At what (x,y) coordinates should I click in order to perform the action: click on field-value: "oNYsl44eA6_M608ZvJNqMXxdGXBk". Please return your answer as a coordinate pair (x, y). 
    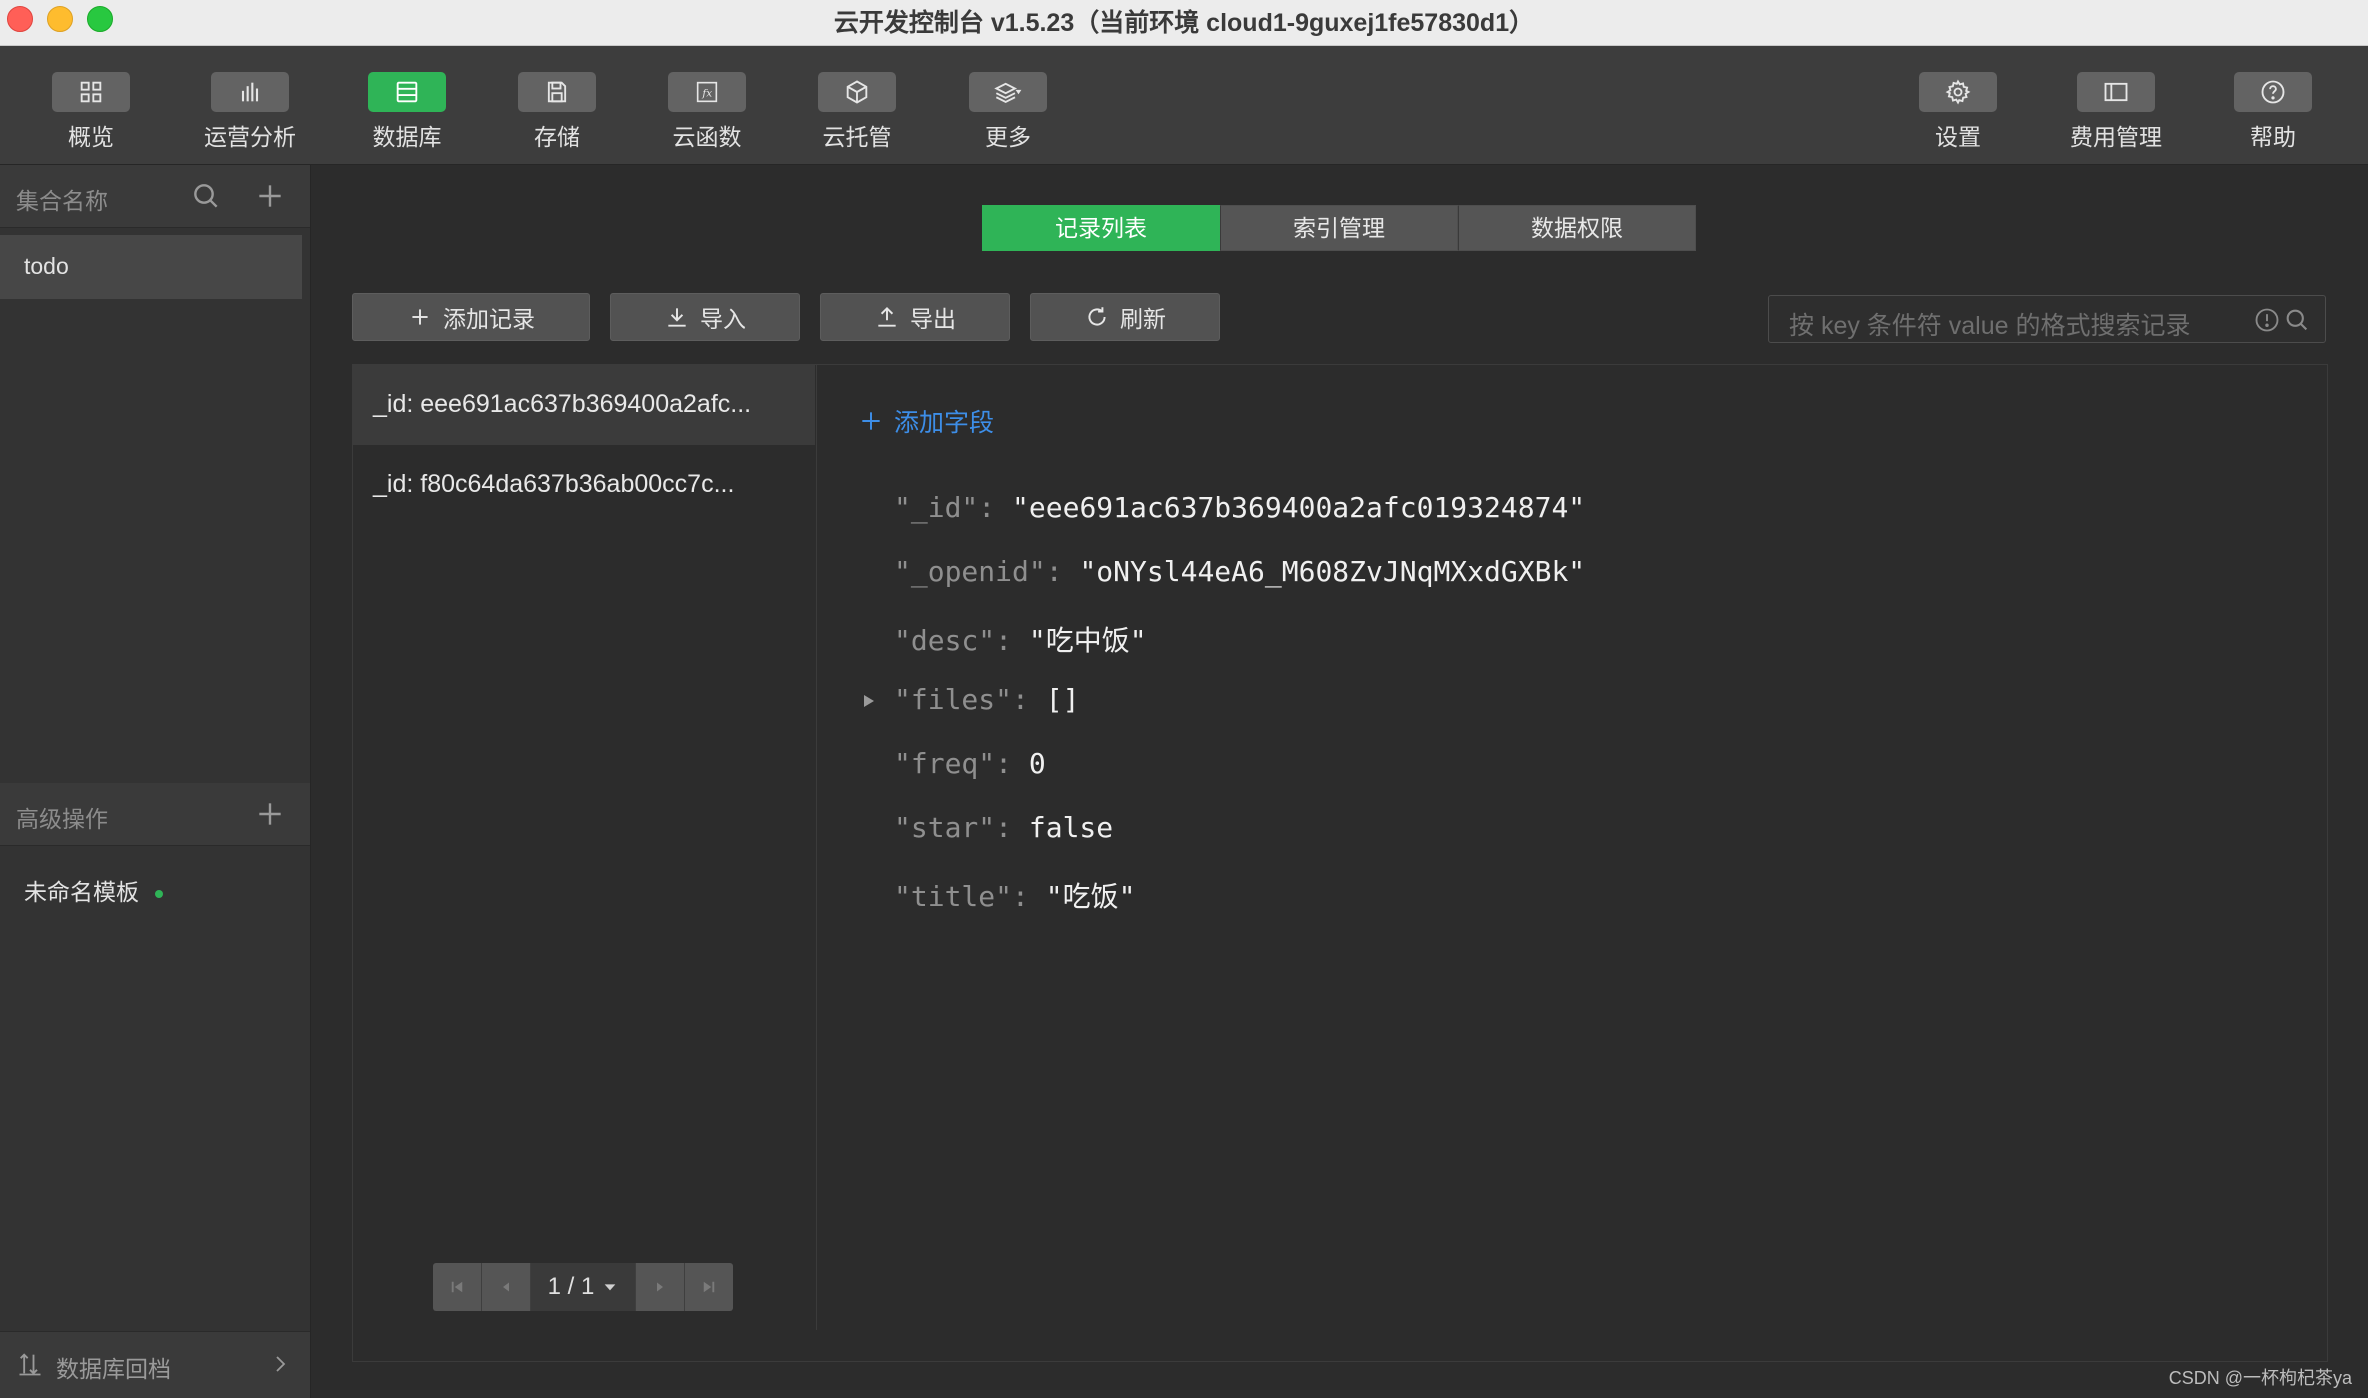
    Looking at the image, I should click on (1332, 571).